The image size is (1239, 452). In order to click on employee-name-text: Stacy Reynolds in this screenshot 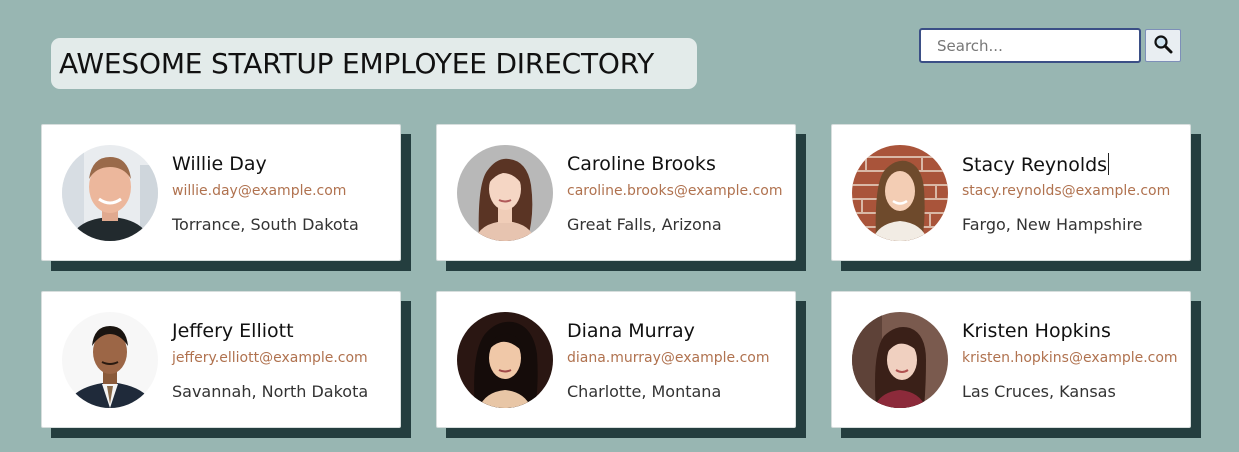, I will do `click(1035, 165)`.